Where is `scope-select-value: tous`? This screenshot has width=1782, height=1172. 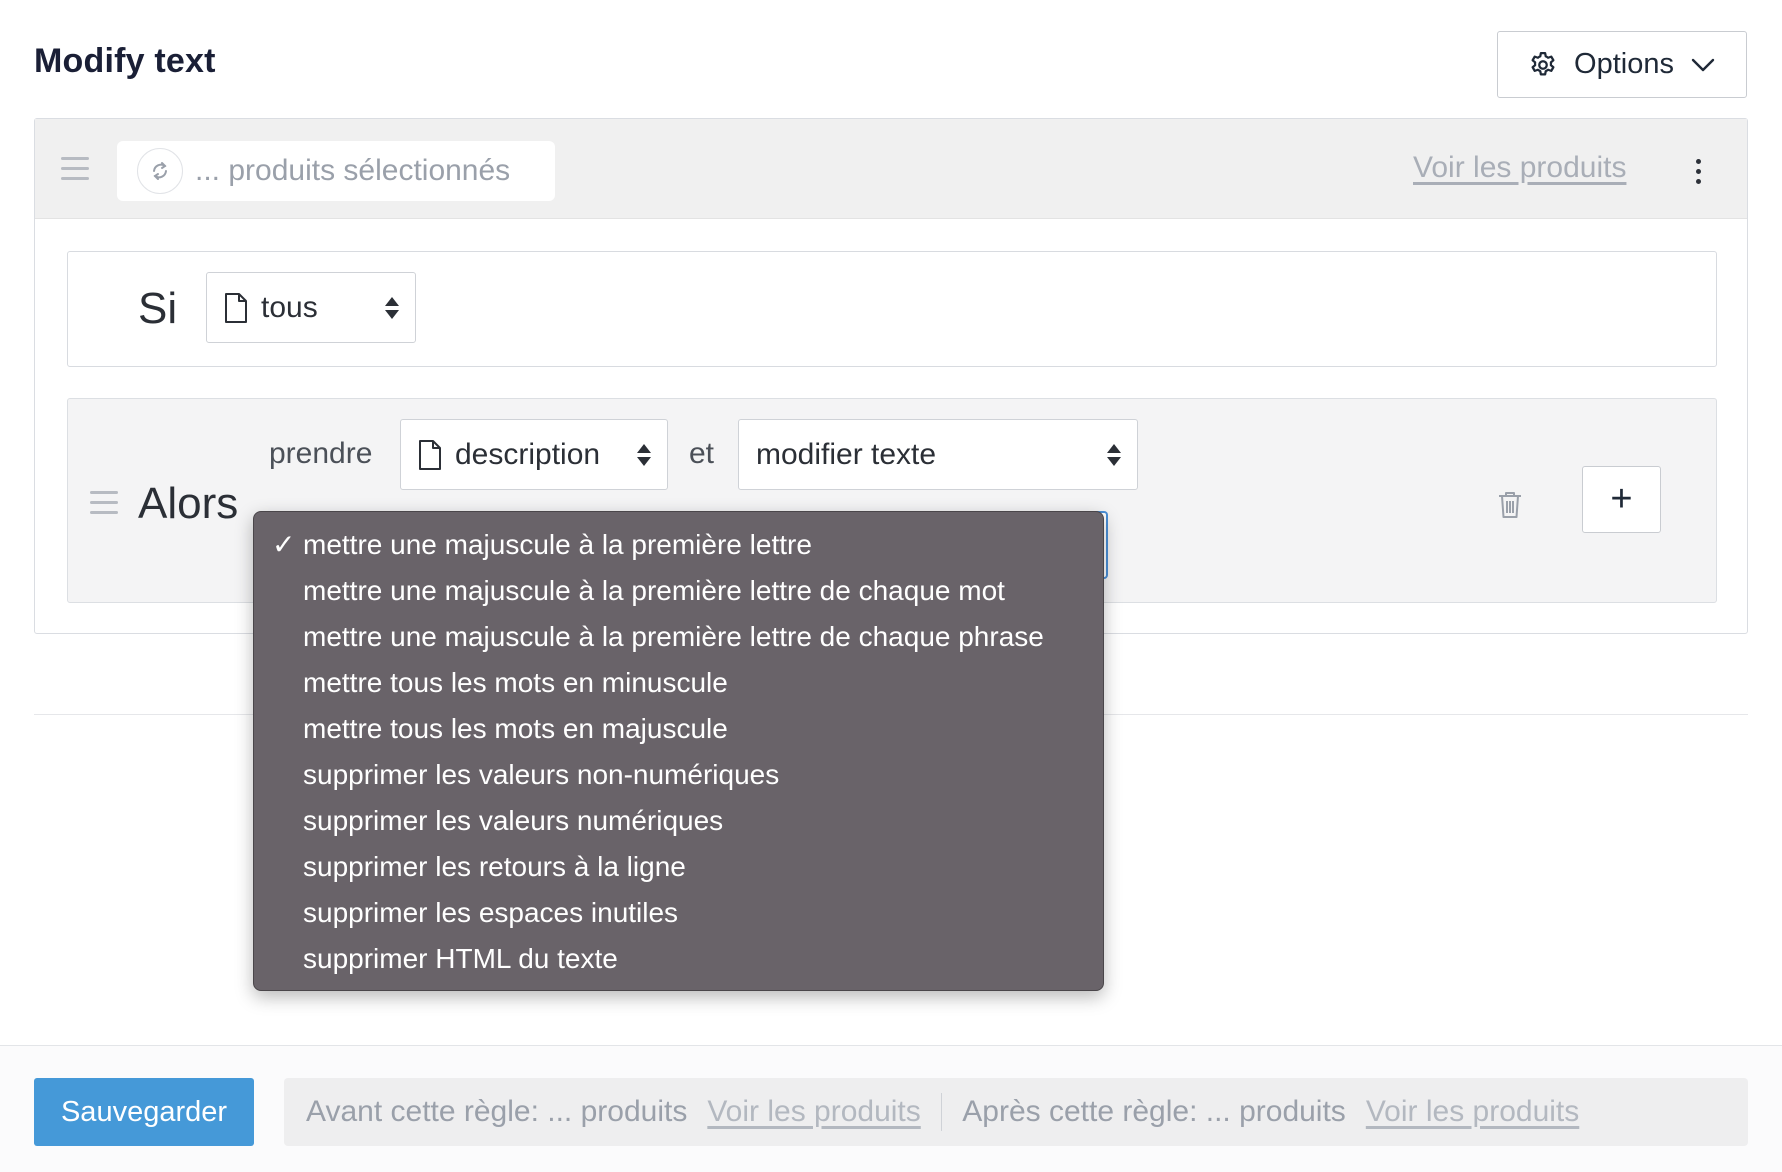 scope-select-value: tous is located at coordinates (289, 307).